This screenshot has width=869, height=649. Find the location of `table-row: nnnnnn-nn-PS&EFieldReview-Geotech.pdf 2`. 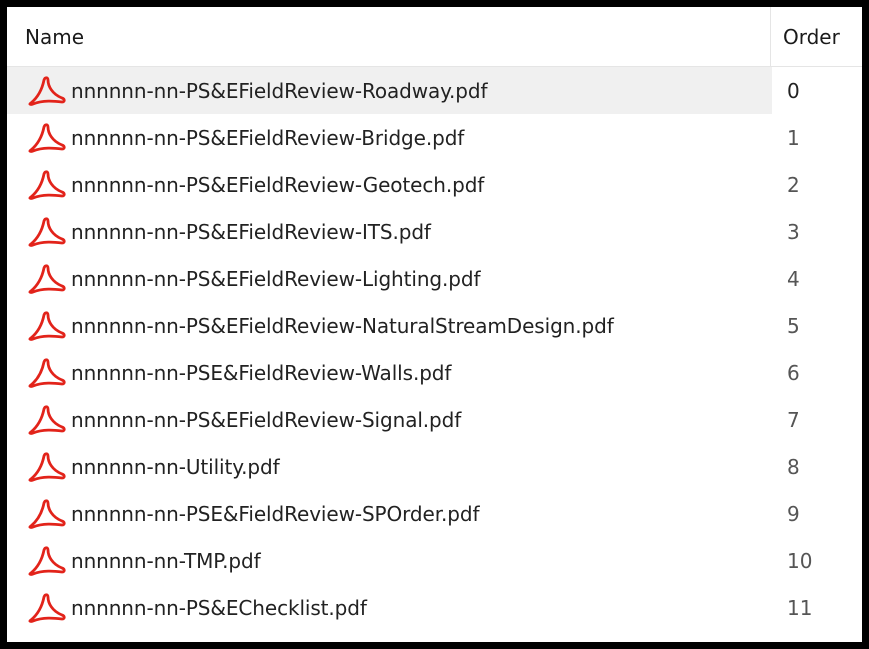

table-row: nnnnnn-nn-PS&EFieldReview-Geotech.pdf 2 is located at coordinates (434, 184).